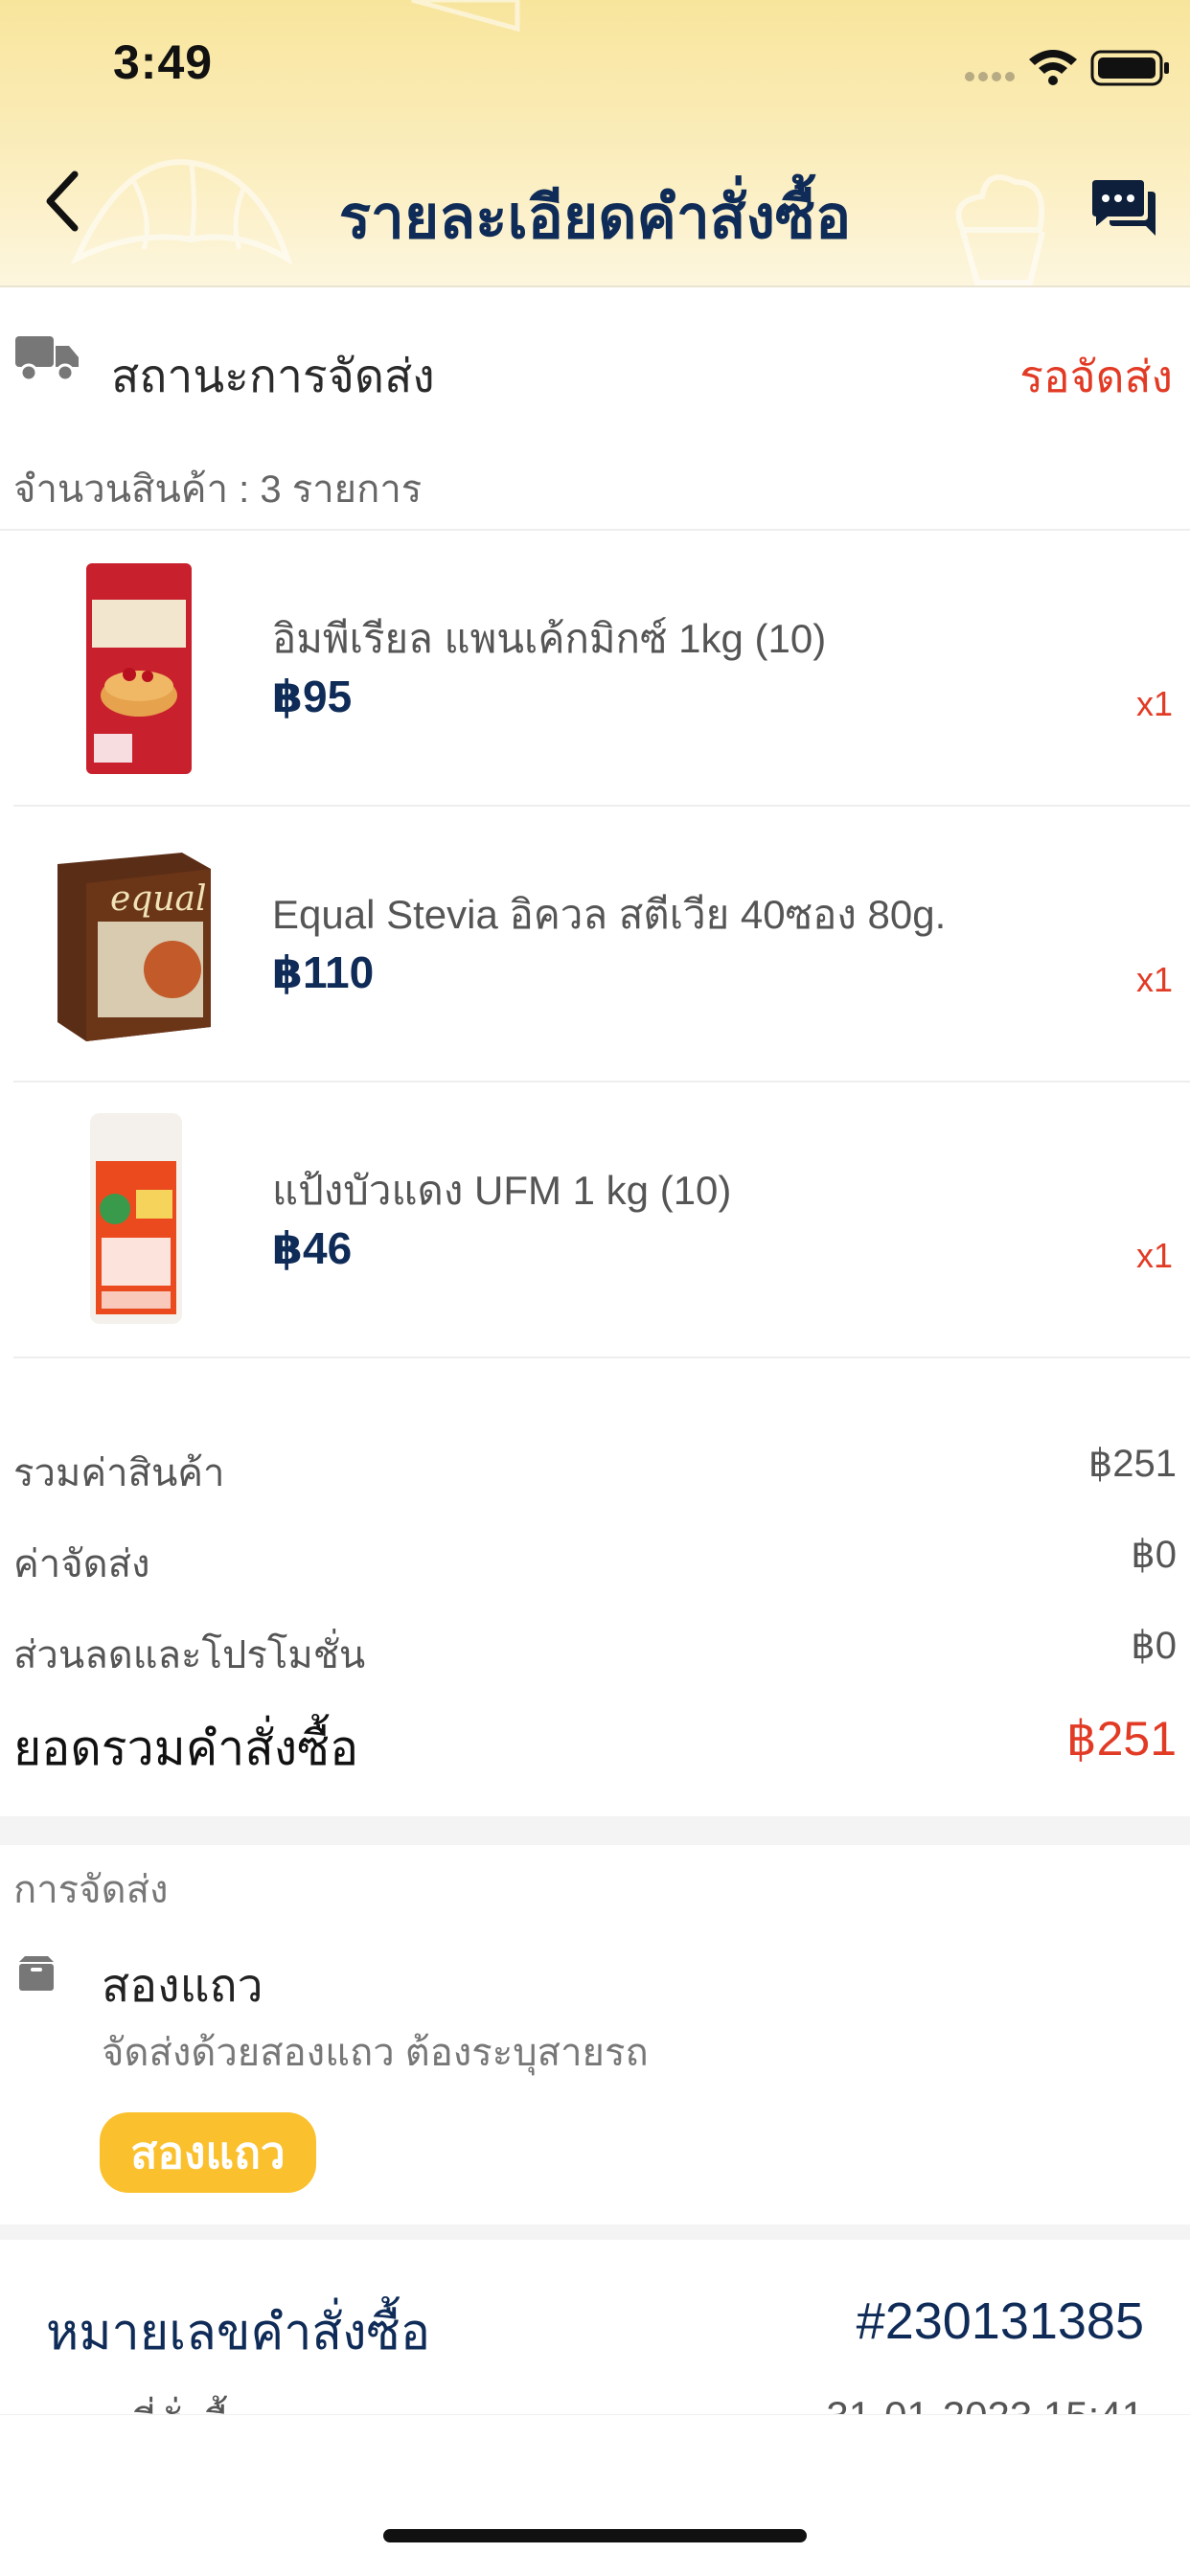  I want to click on total-label: ยอดรวมคำสั่งซื้อ, so click(186, 1748).